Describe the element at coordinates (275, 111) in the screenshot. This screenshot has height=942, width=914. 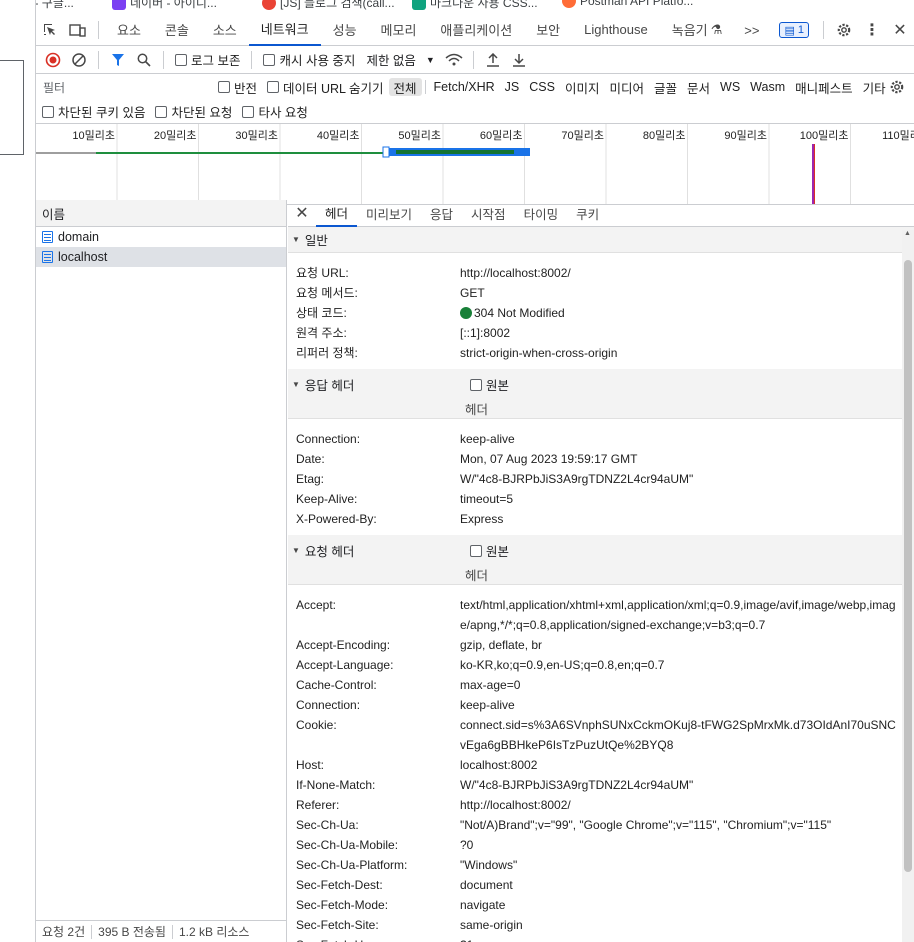
I see `third-party-checkbox: 타사 요청` at that location.